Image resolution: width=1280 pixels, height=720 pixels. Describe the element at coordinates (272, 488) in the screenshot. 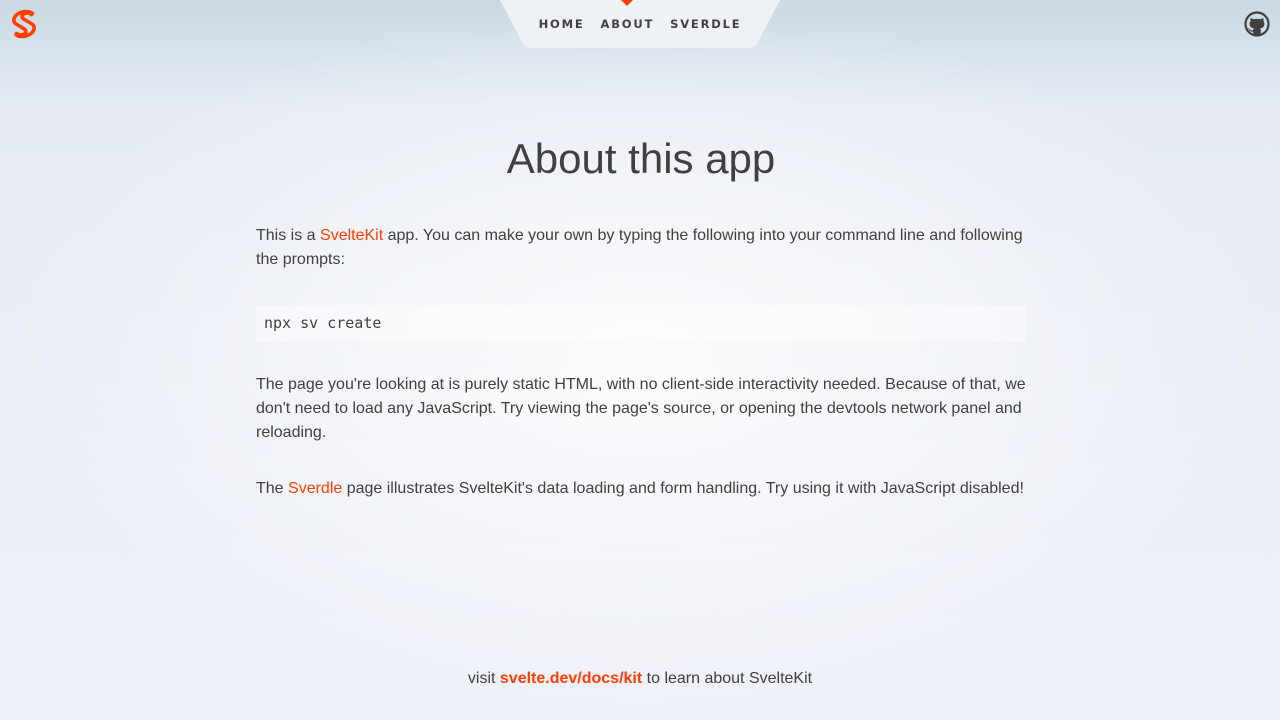

I see `sverdle-text-before: The` at that location.